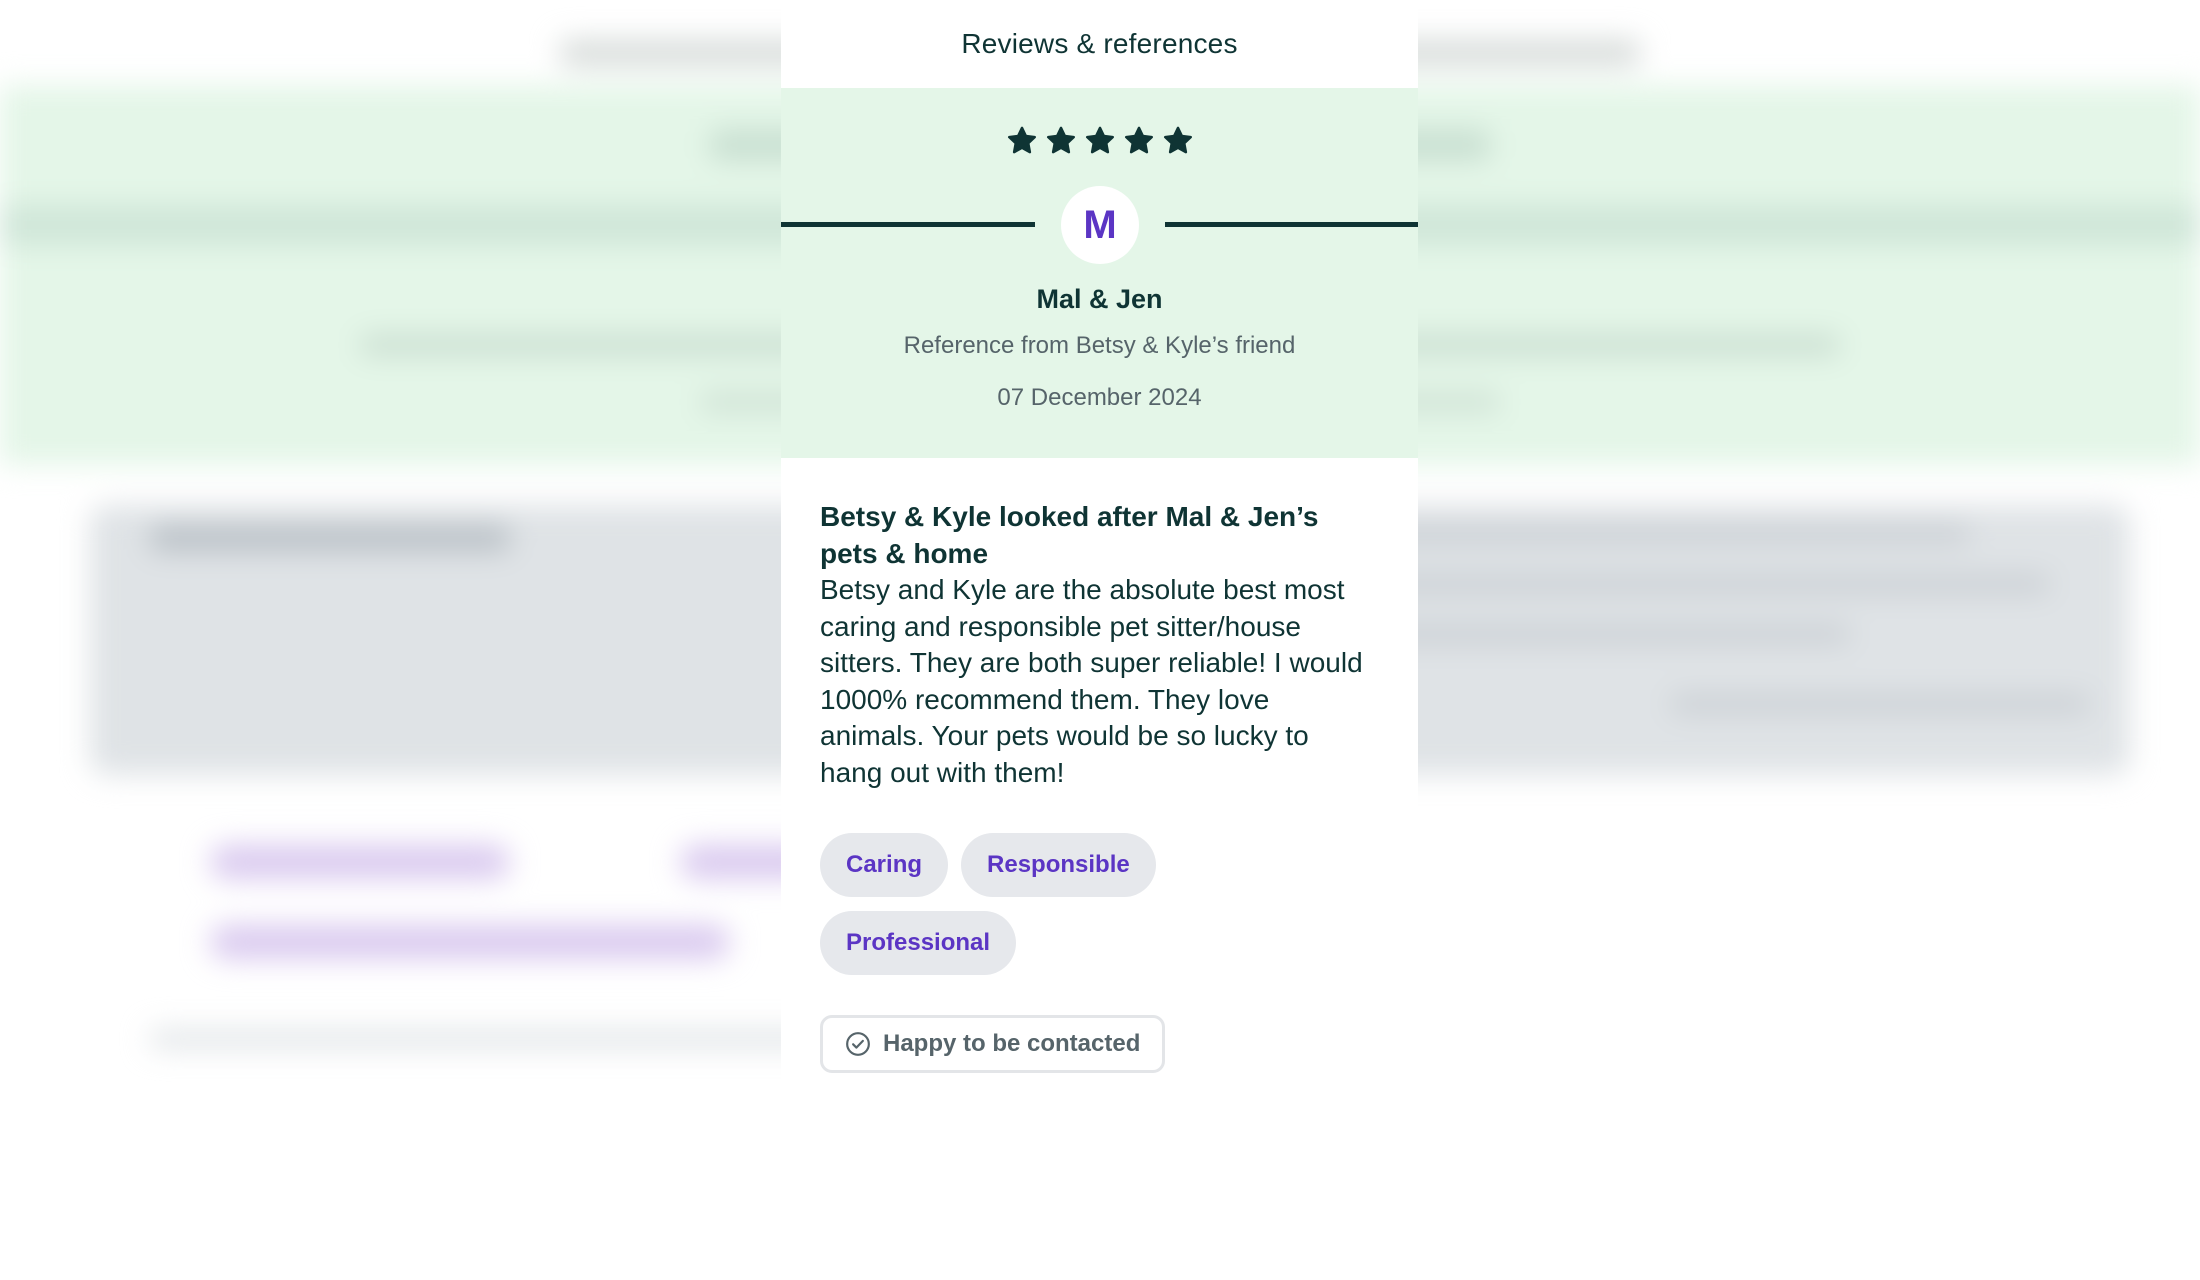 Image resolution: width=2200 pixels, height=1280 pixels. What do you see at coordinates (908, 224) in the screenshot?
I see `hero-divider-left` at bounding box center [908, 224].